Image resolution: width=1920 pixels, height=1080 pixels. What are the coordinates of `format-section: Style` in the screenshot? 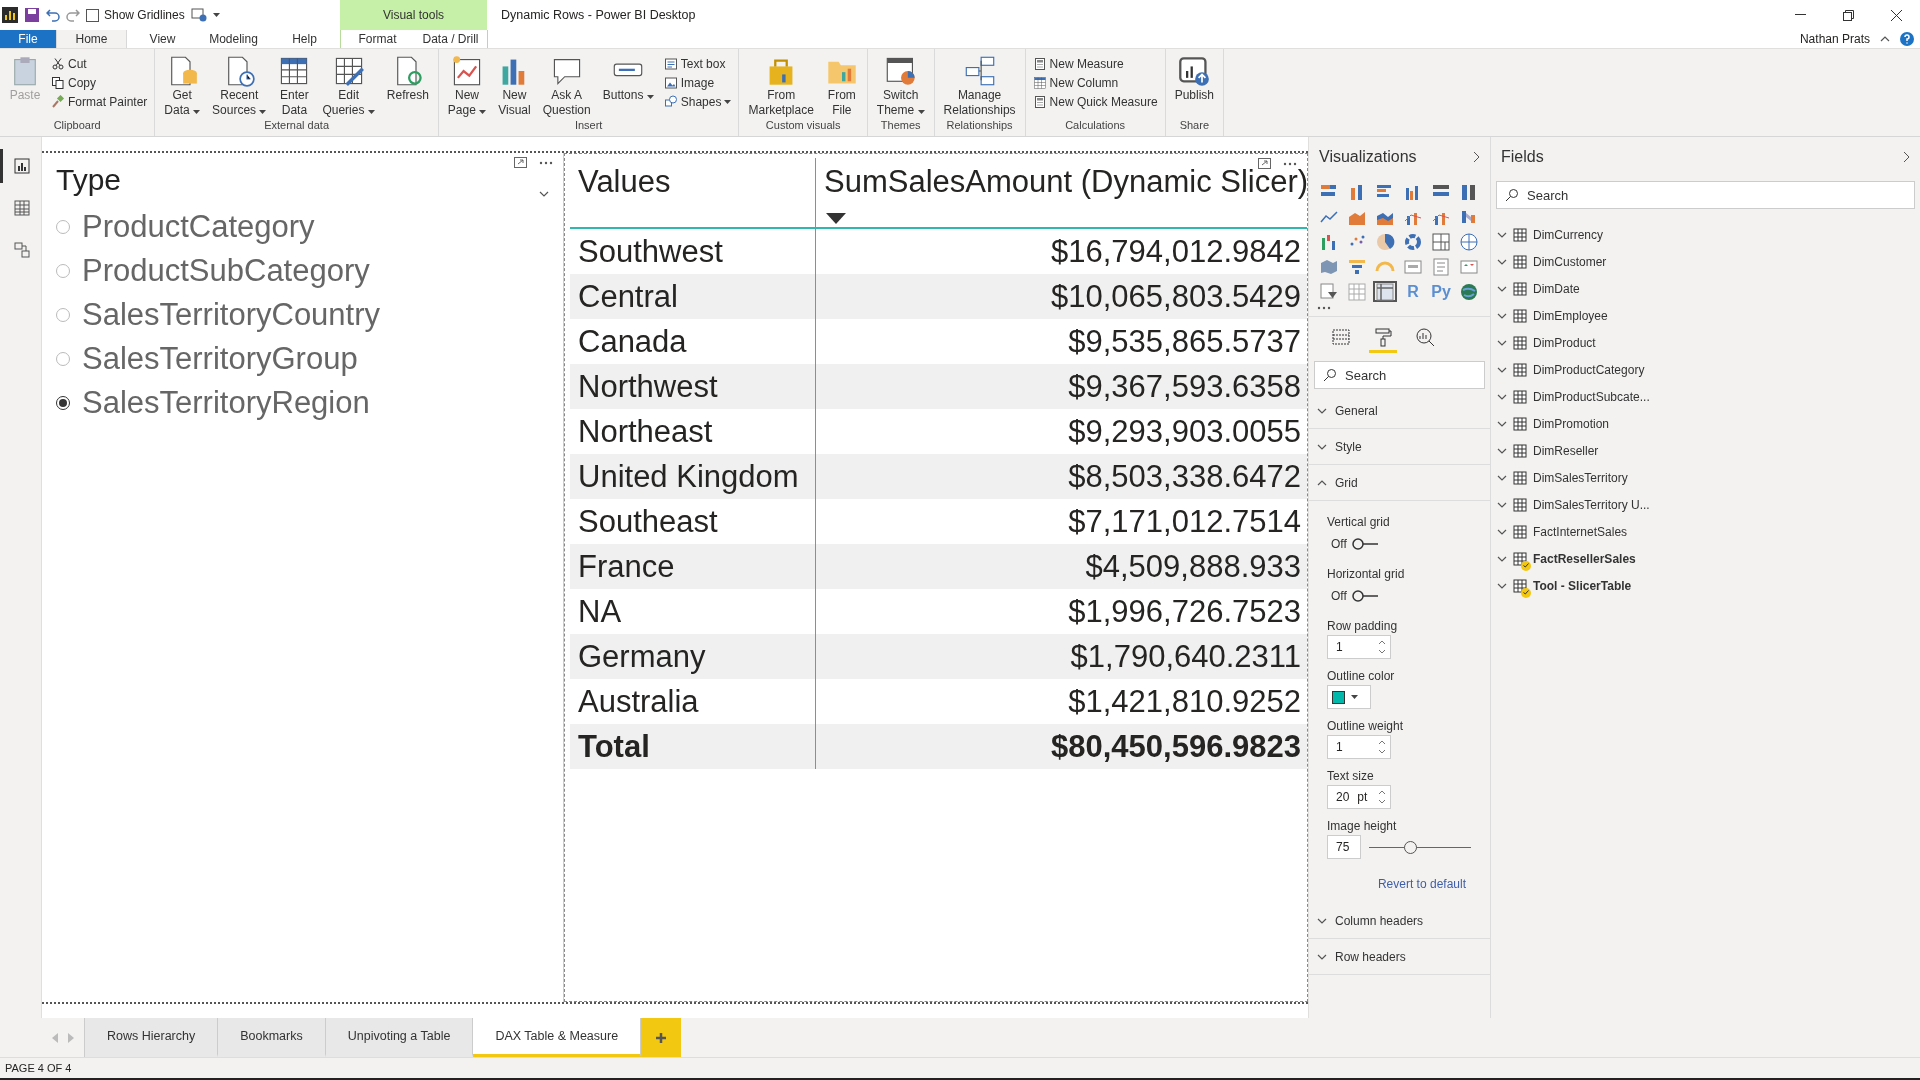 It's located at (1399, 447).